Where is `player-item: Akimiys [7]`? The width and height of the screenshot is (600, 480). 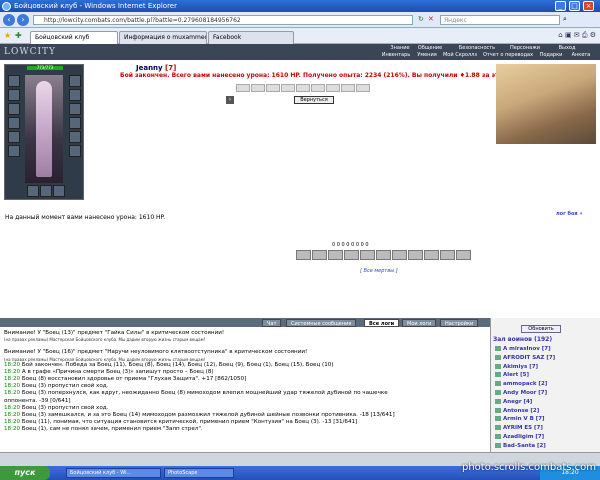
player-item: Akimiys [7] is located at coordinates (547, 367).